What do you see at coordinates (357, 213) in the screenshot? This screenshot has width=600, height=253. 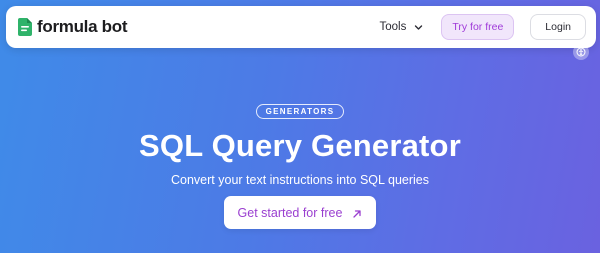 I see `arrow-up-right-icon` at bounding box center [357, 213].